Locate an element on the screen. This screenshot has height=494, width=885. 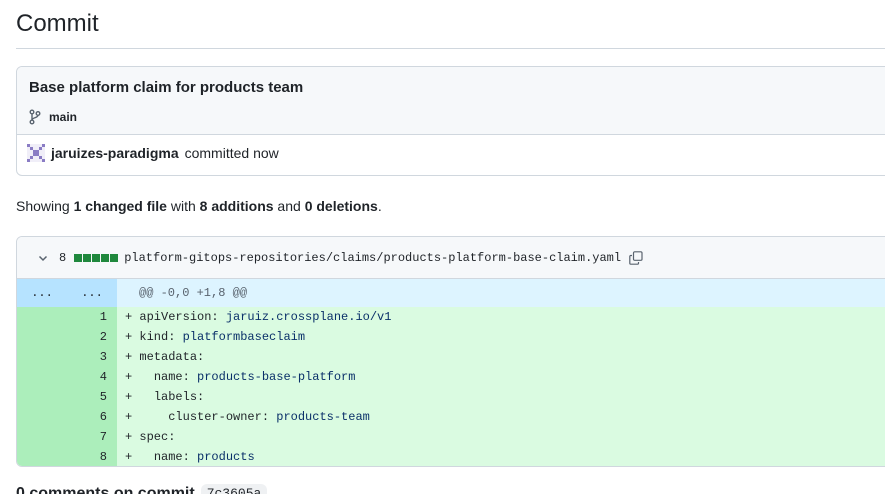
diff-line: 3 + metadata: is located at coordinates (451, 357).